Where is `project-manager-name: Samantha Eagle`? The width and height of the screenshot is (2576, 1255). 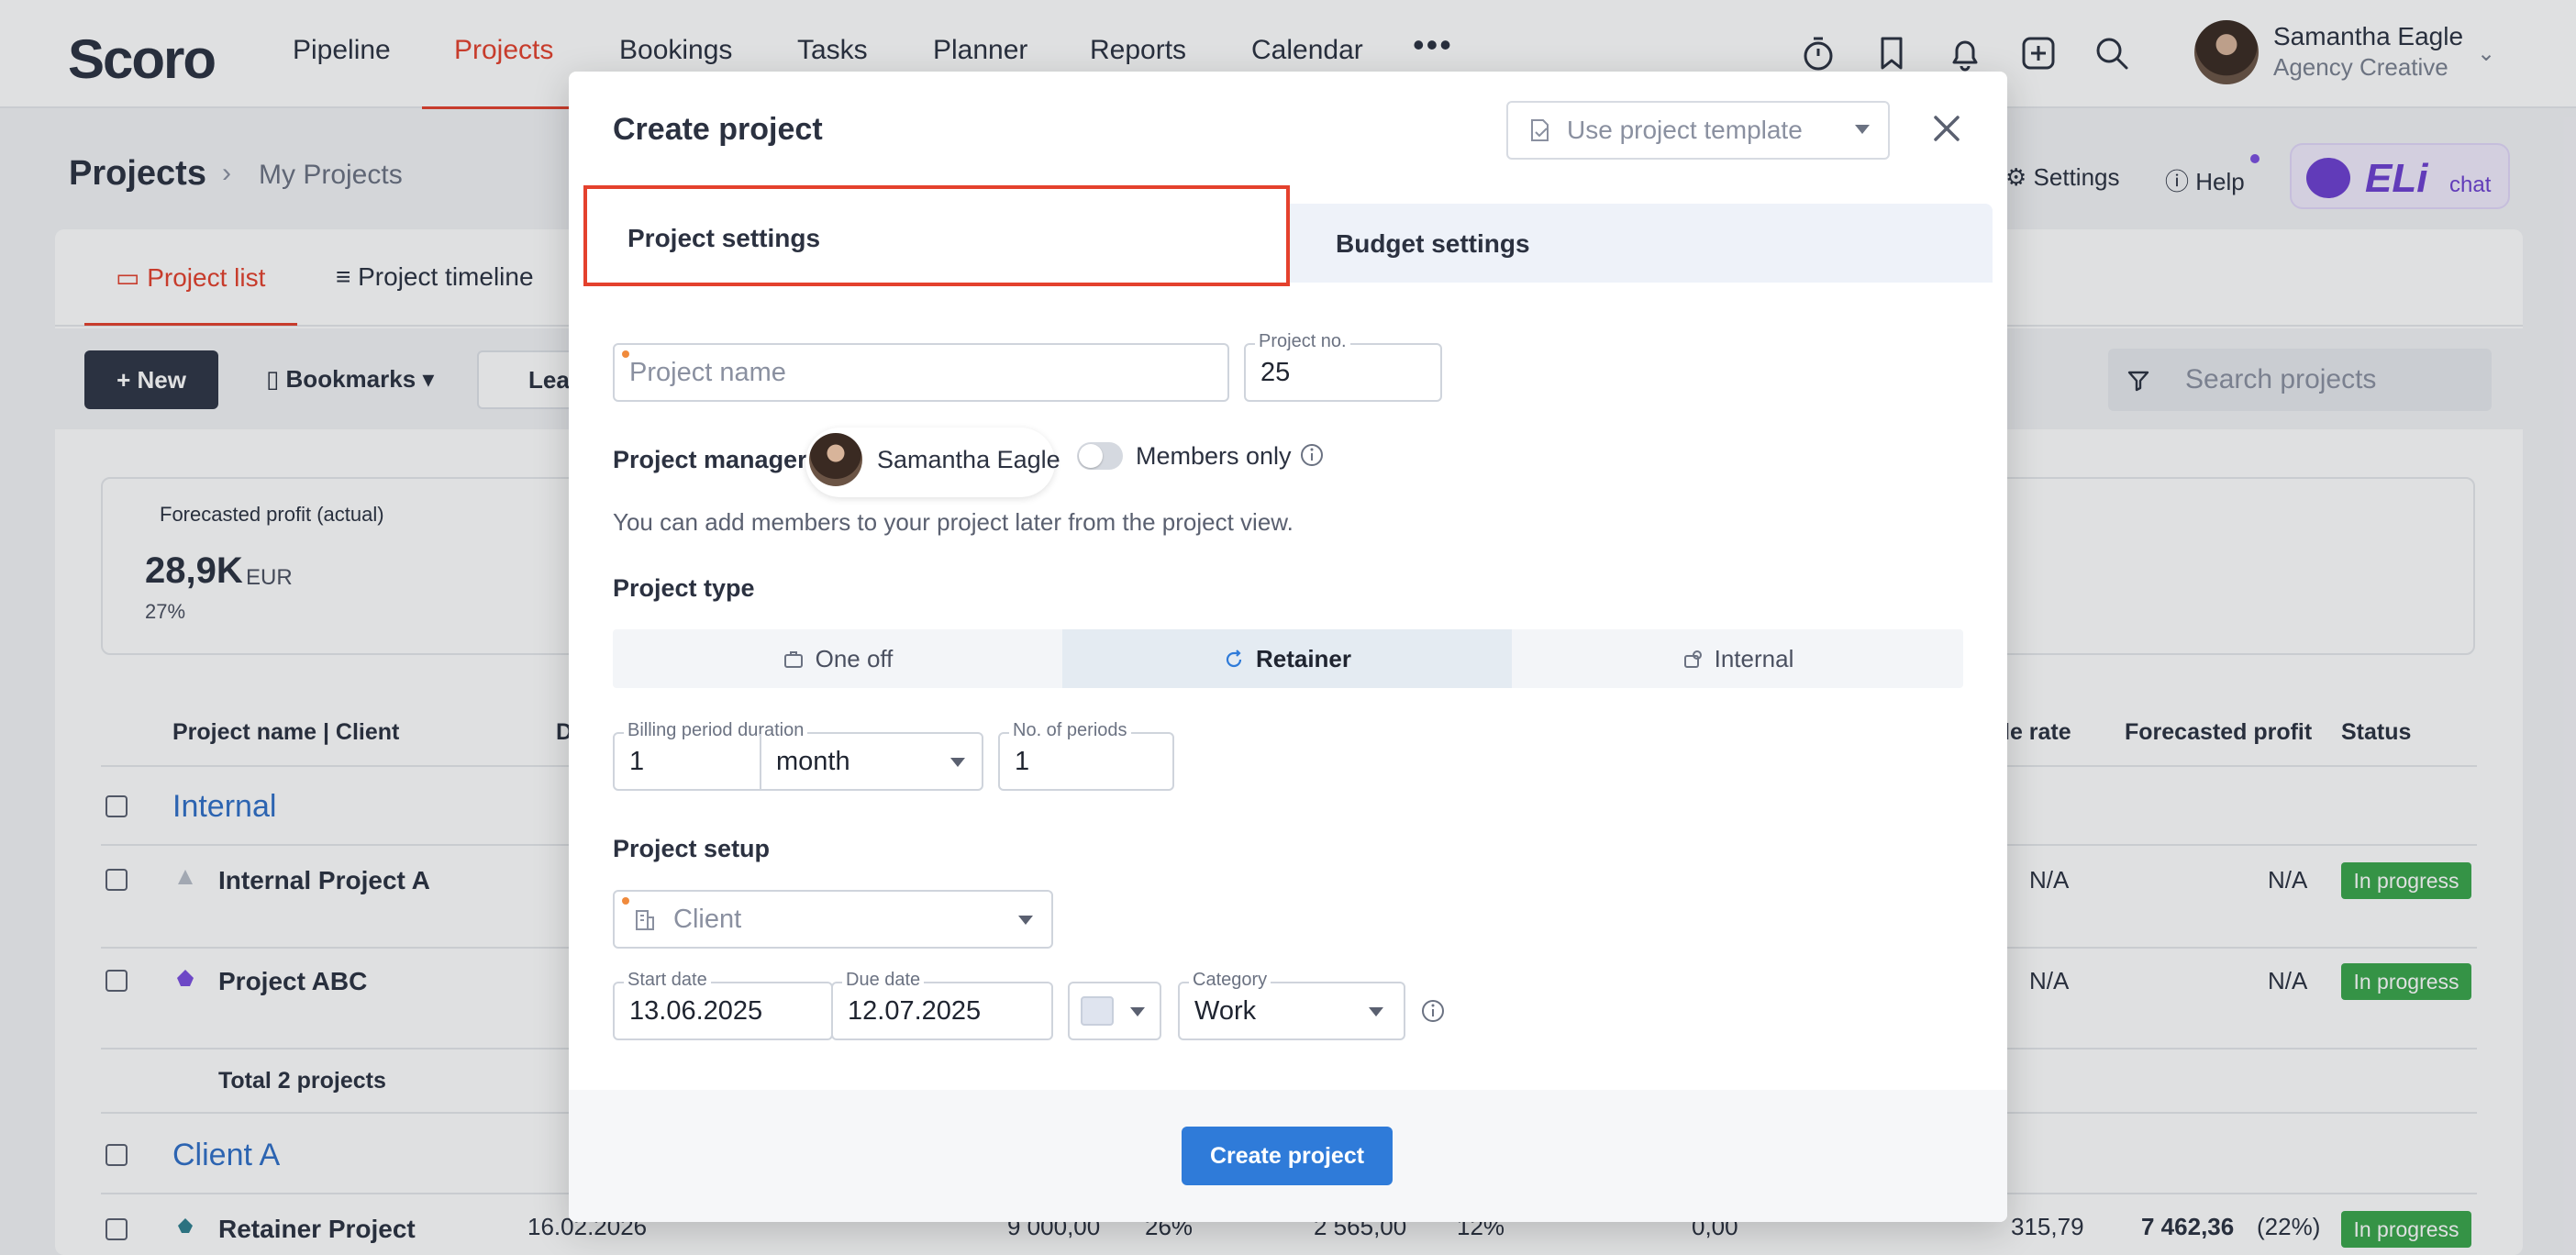 project-manager-name: Samantha Eagle is located at coordinates (968, 459).